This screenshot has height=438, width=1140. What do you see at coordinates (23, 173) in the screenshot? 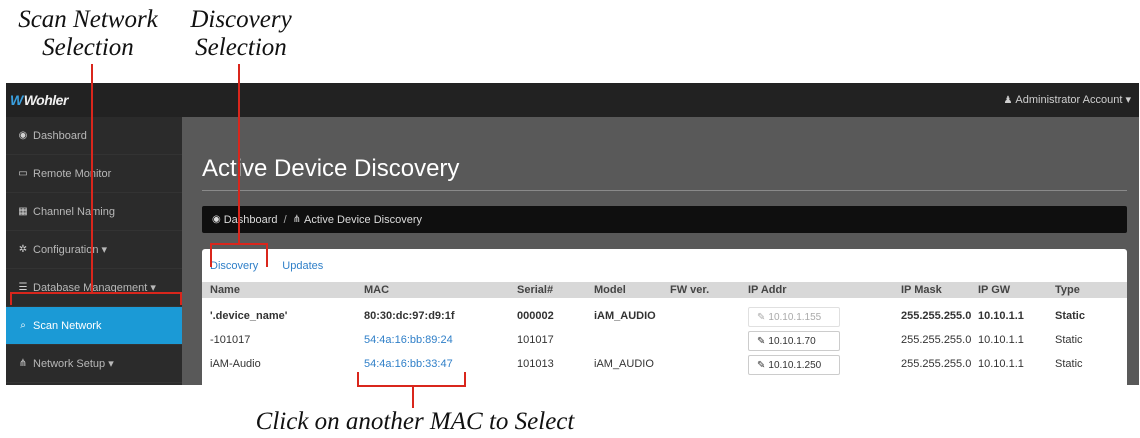
I see `monitor-icon: ▭` at bounding box center [23, 173].